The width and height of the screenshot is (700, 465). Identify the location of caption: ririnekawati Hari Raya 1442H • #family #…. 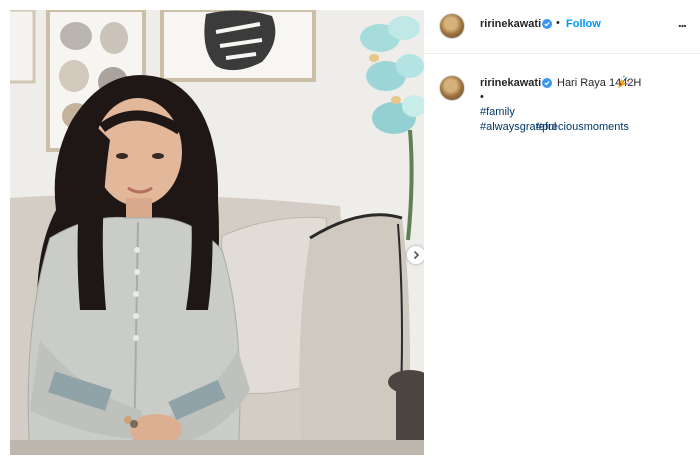
(562, 114).